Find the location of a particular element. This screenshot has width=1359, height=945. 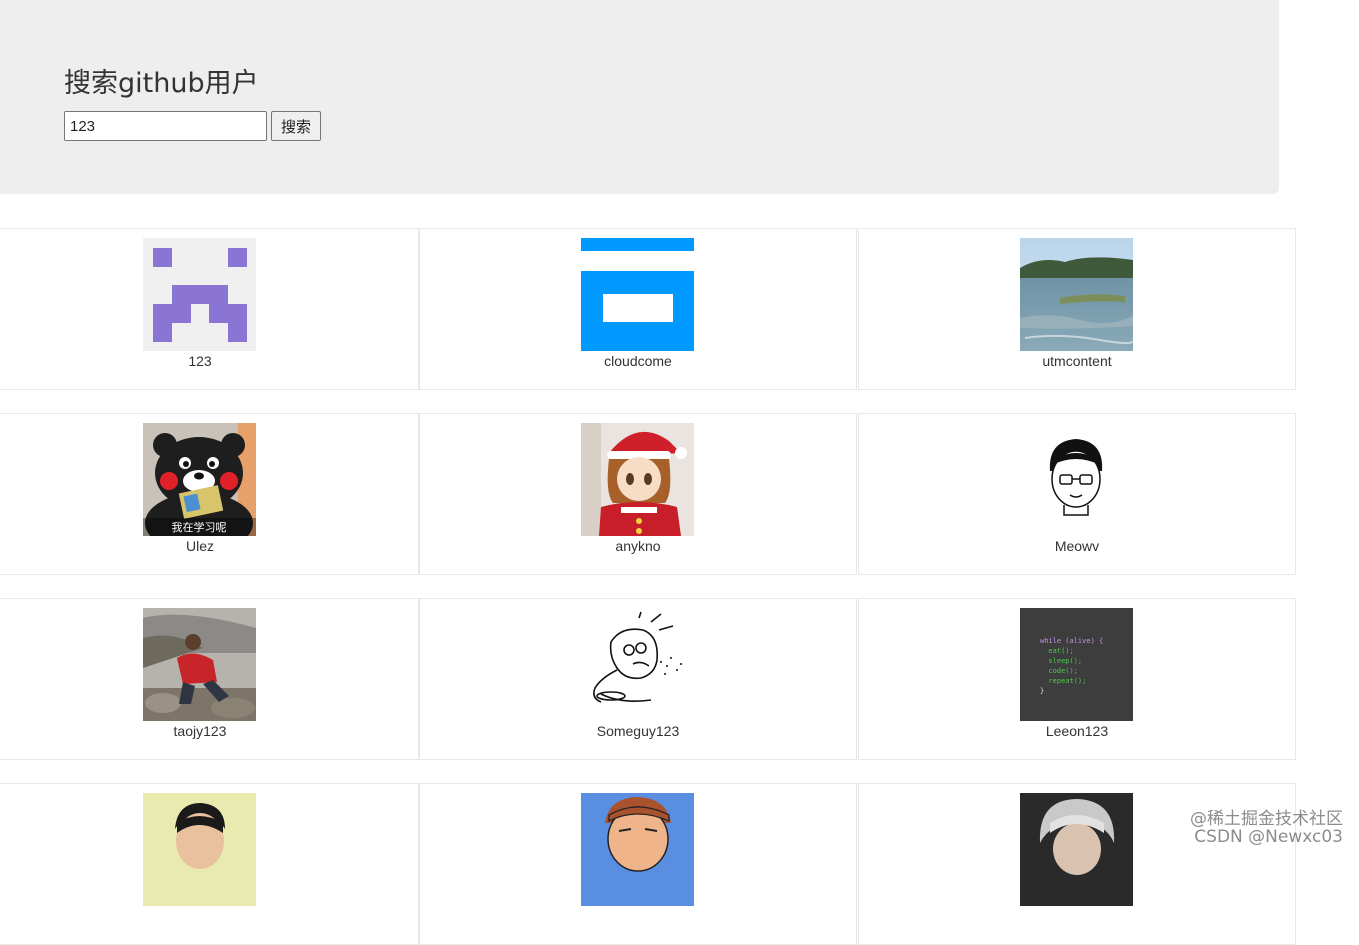

search-button: 搜索 is located at coordinates (296, 126).